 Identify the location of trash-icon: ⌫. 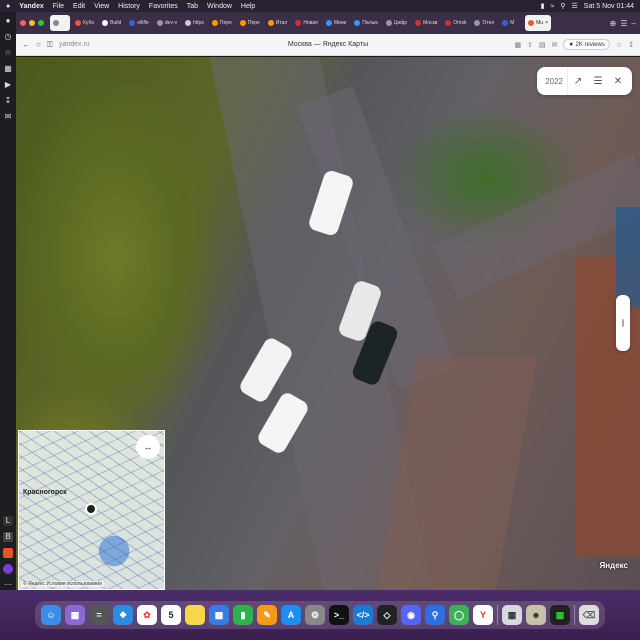
(589, 615).